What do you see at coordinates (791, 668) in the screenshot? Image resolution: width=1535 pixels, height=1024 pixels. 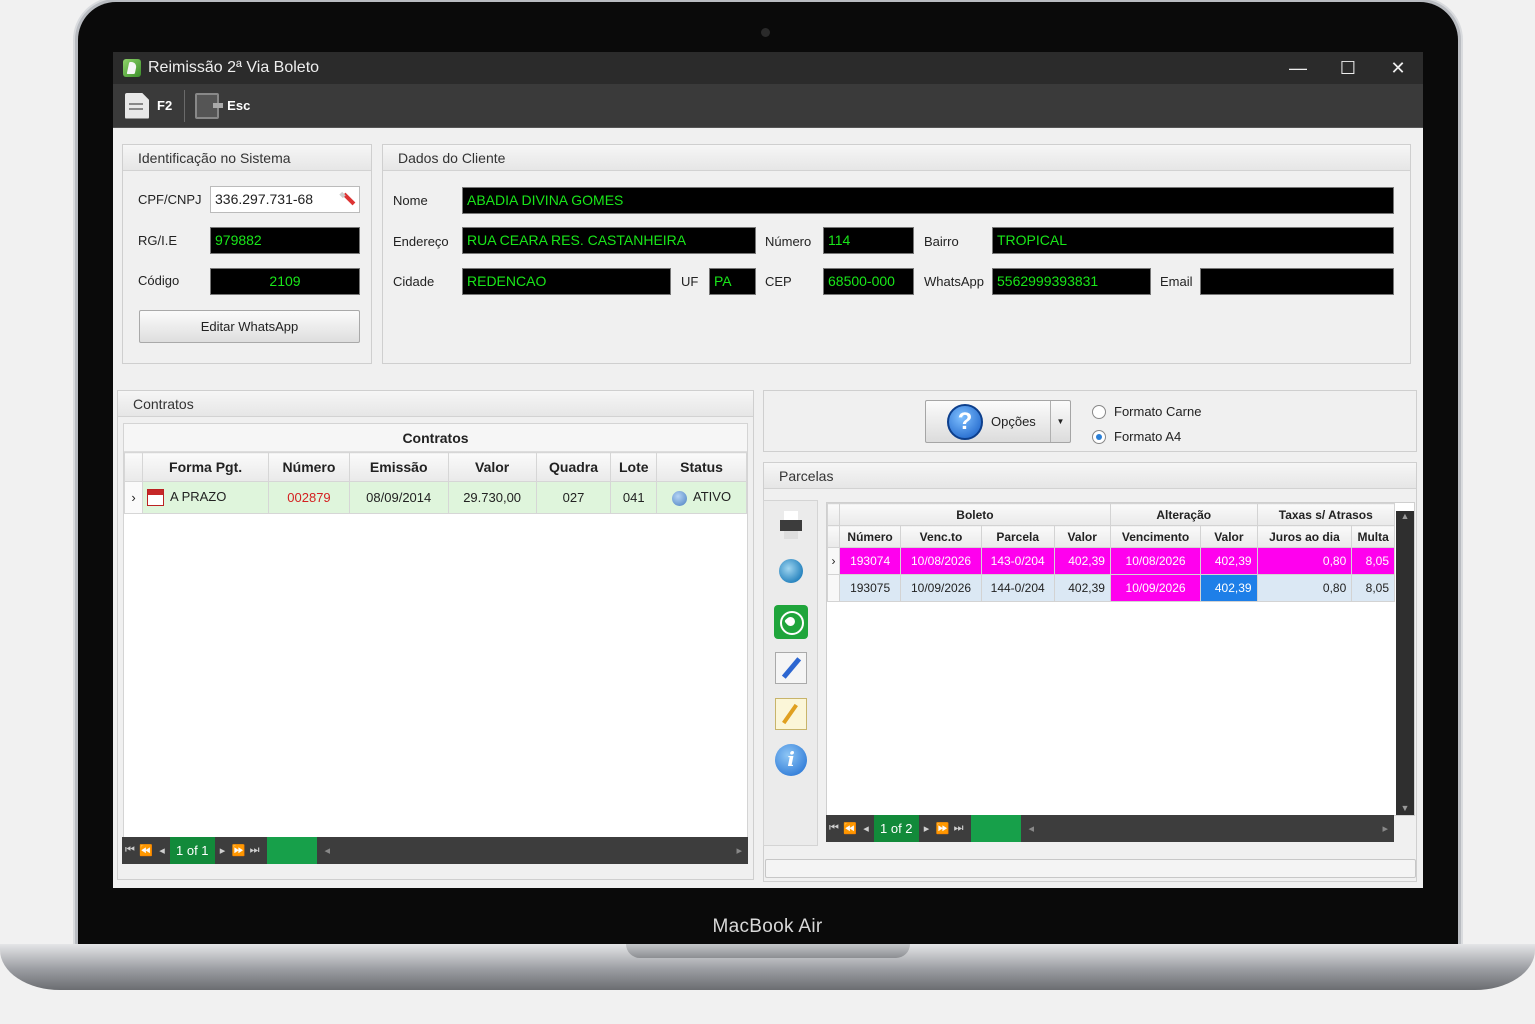 I see `pen-edit-icon` at bounding box center [791, 668].